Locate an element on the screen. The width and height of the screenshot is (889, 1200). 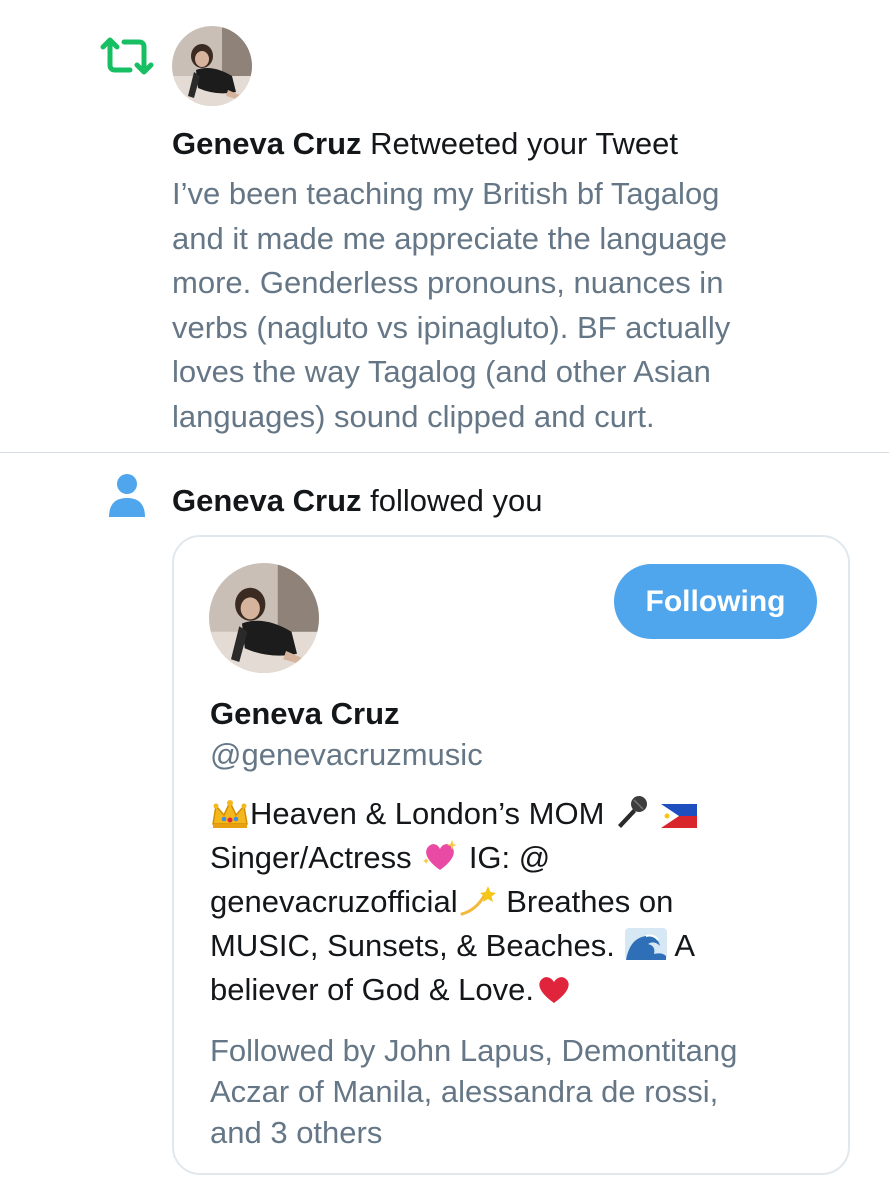
bio-text: believer of God & Love. is located at coordinates (372, 989).